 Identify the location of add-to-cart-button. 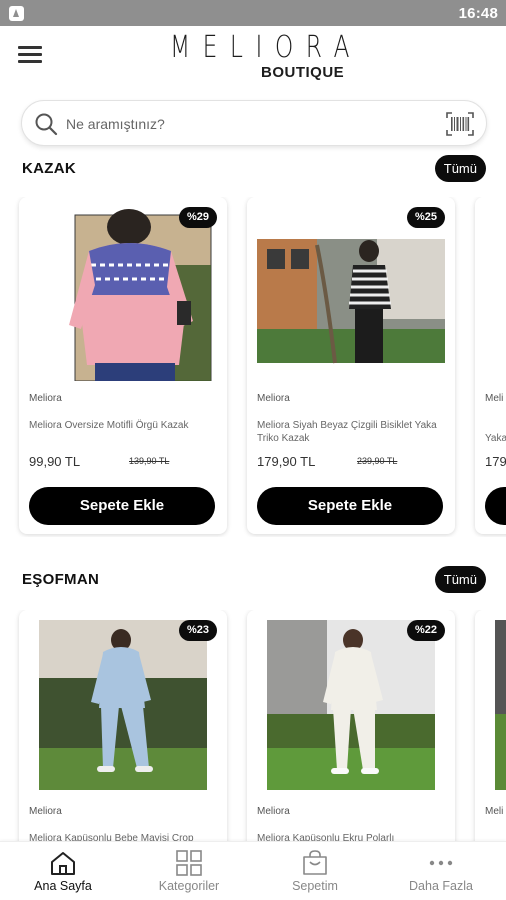
(495, 506).